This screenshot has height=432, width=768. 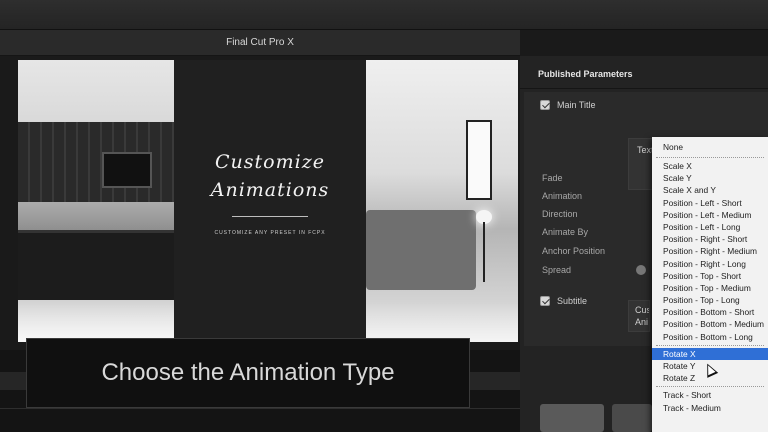 I want to click on subtitle-label: Subtitle, so click(x=572, y=301).